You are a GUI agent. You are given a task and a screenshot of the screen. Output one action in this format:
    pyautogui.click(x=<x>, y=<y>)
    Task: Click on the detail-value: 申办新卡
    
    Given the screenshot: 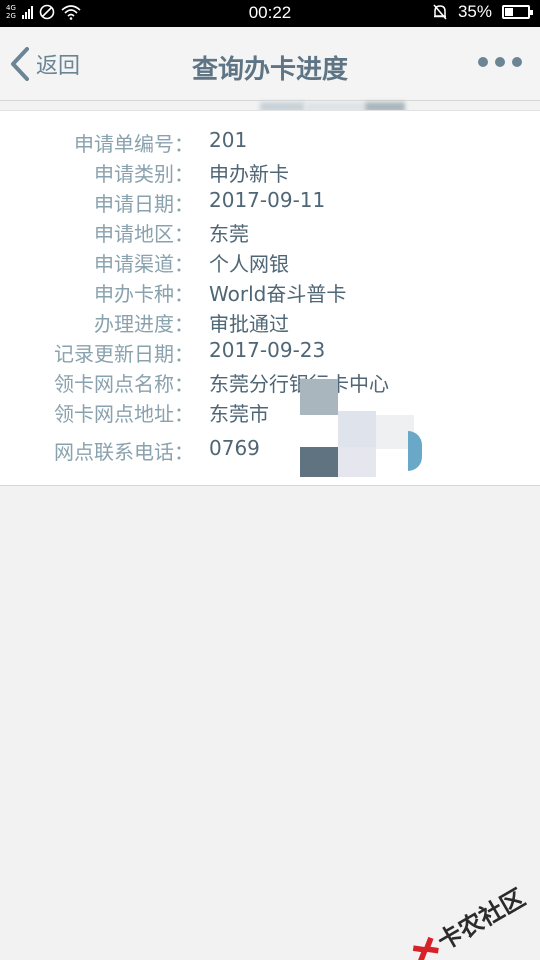 What is the action you would take?
    pyautogui.click(x=249, y=174)
    